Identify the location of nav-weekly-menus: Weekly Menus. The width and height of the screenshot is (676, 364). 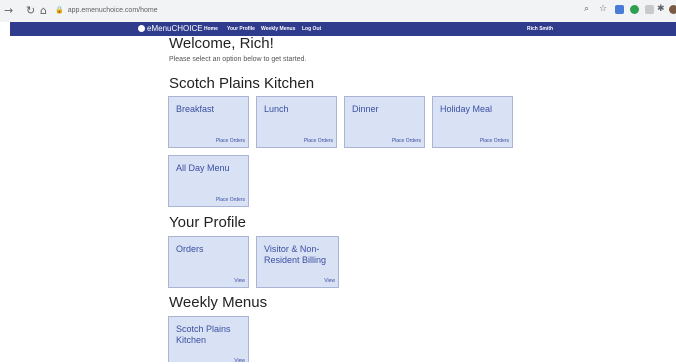
(278, 29).